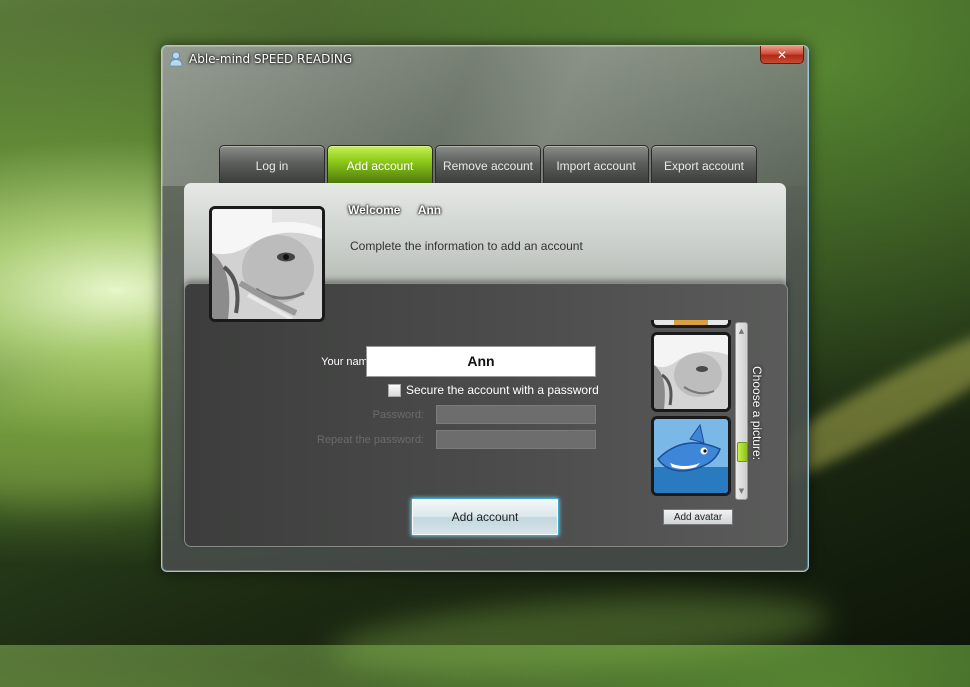  I want to click on add-account-button: Add account, so click(485, 517).